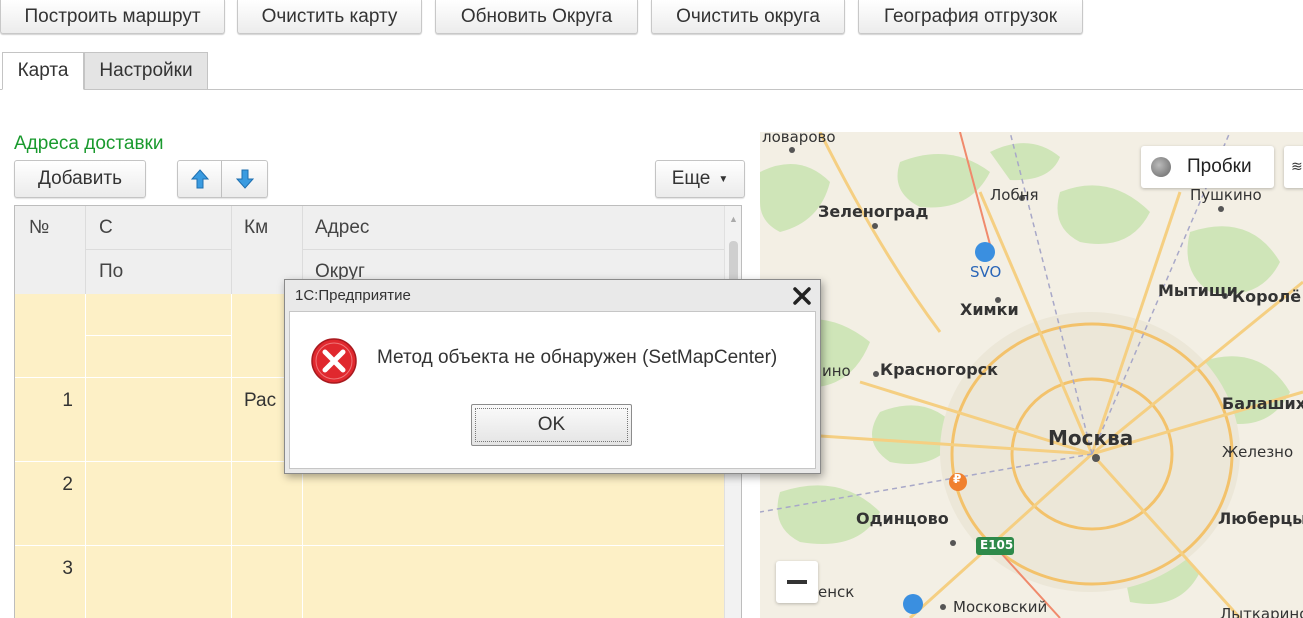 The height and width of the screenshot is (618, 1303). Describe the element at coordinates (836, 371) in the screenshot. I see `map-place-label: ино` at that location.